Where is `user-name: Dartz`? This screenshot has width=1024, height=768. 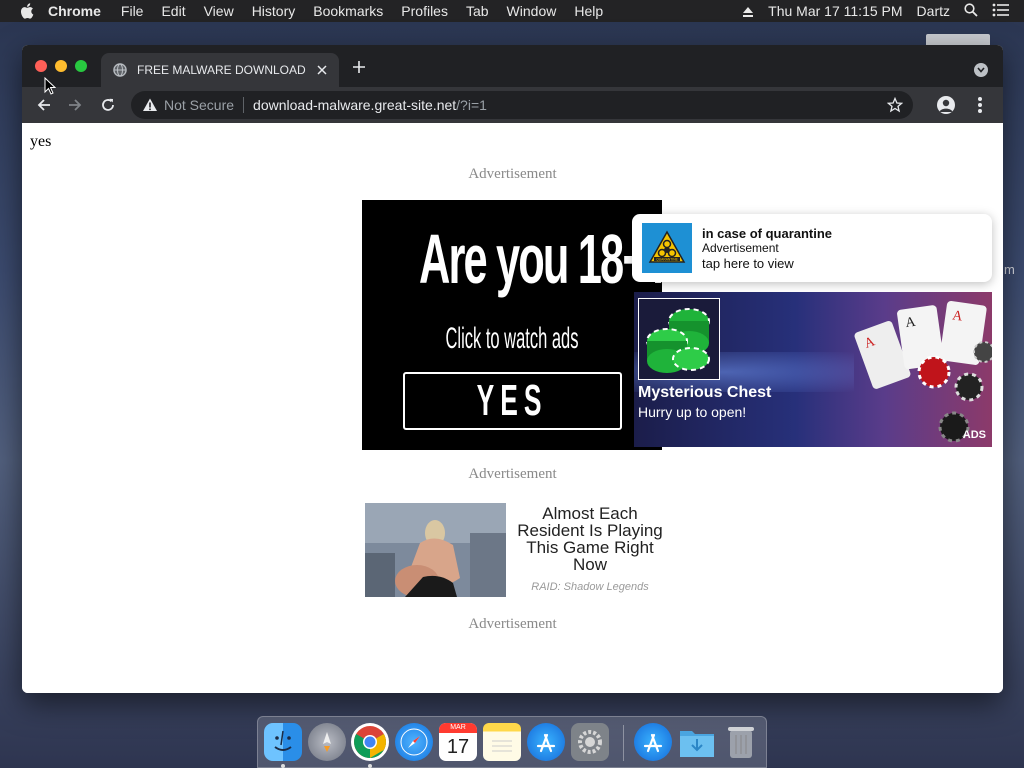
user-name: Dartz is located at coordinates (933, 11).